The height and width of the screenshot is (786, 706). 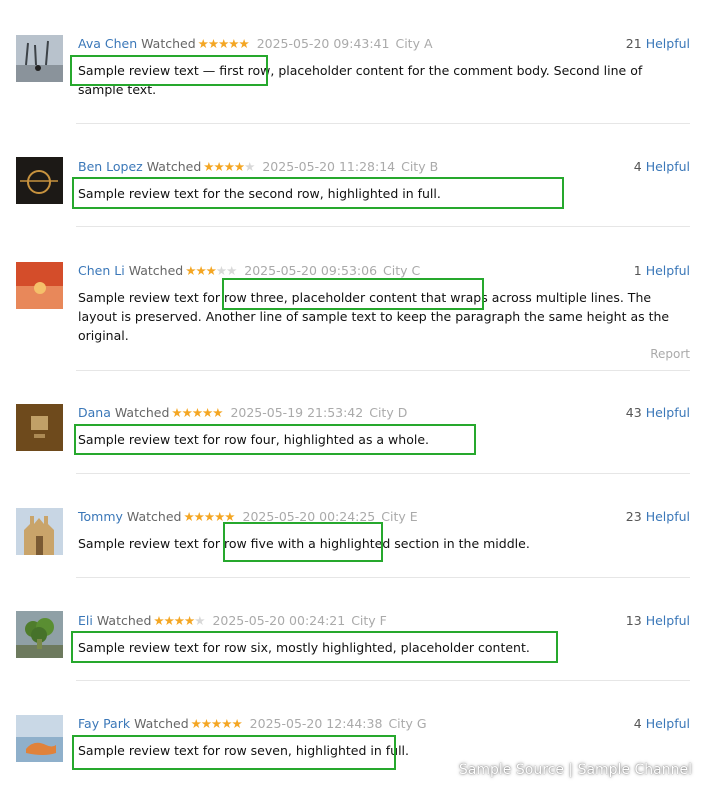 I want to click on useful-count: 21, so click(x=633, y=43).